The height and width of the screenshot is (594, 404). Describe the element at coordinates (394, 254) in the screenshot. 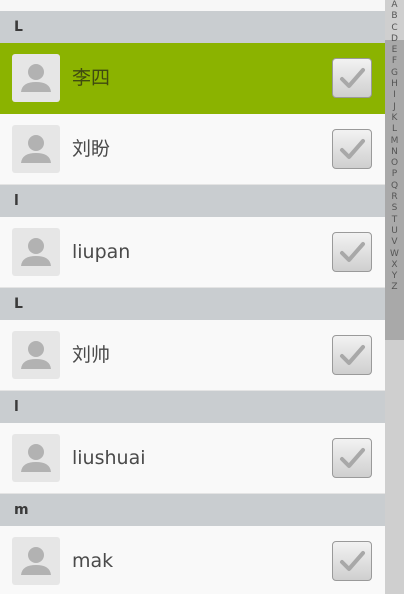

I see `index-letter: W` at that location.